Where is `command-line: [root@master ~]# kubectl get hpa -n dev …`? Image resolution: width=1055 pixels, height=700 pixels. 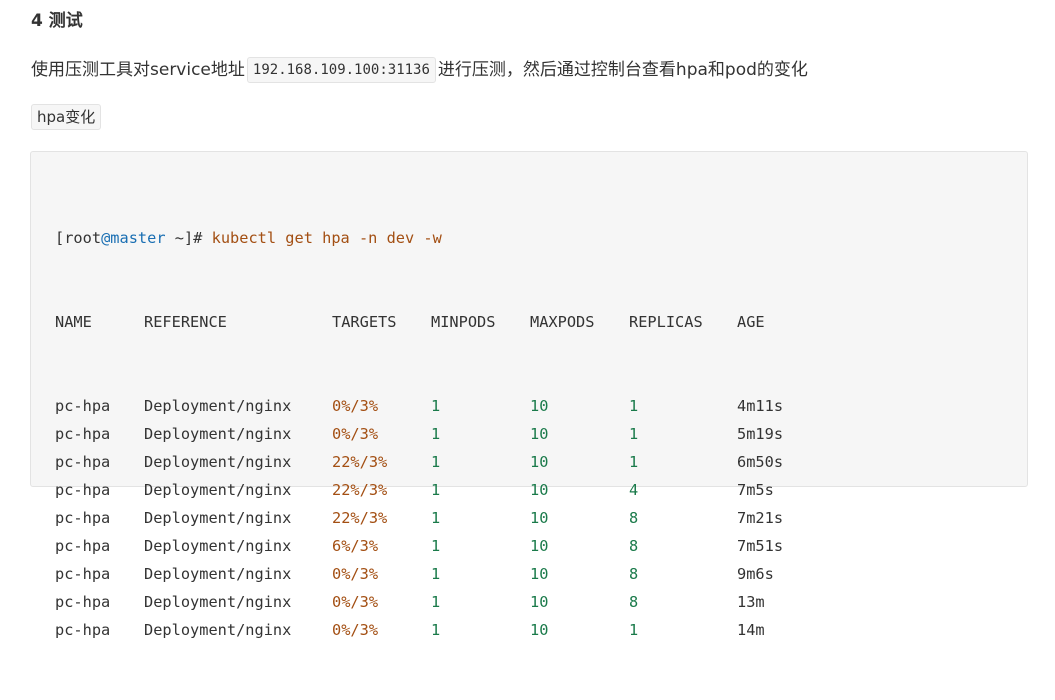
command-line: [root@master ~]# kubectl get hpa -n dev … is located at coordinates (419, 238).